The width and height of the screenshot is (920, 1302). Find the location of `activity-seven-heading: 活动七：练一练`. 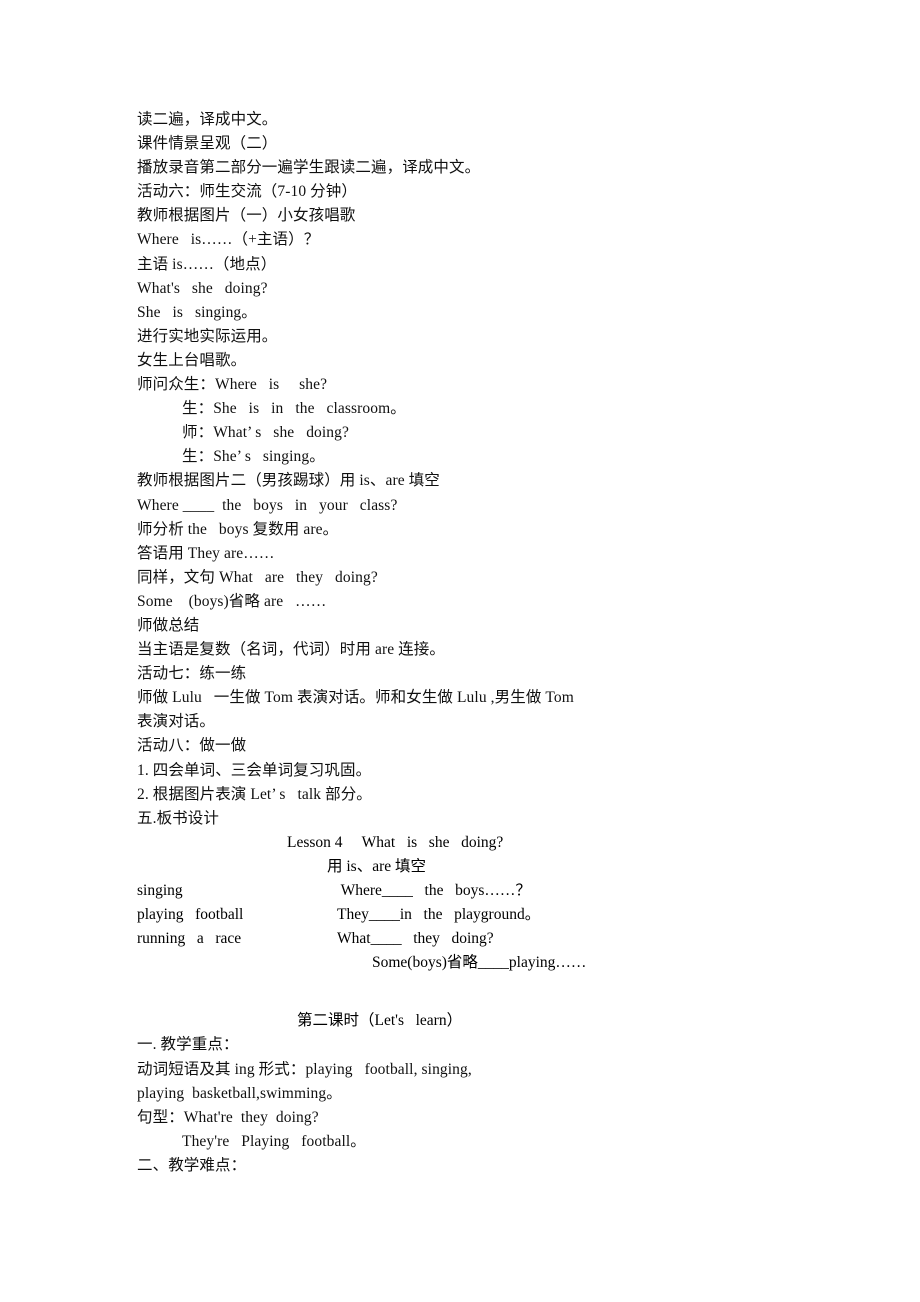

activity-seven-heading: 活动七：练一练 is located at coordinates (192, 674).